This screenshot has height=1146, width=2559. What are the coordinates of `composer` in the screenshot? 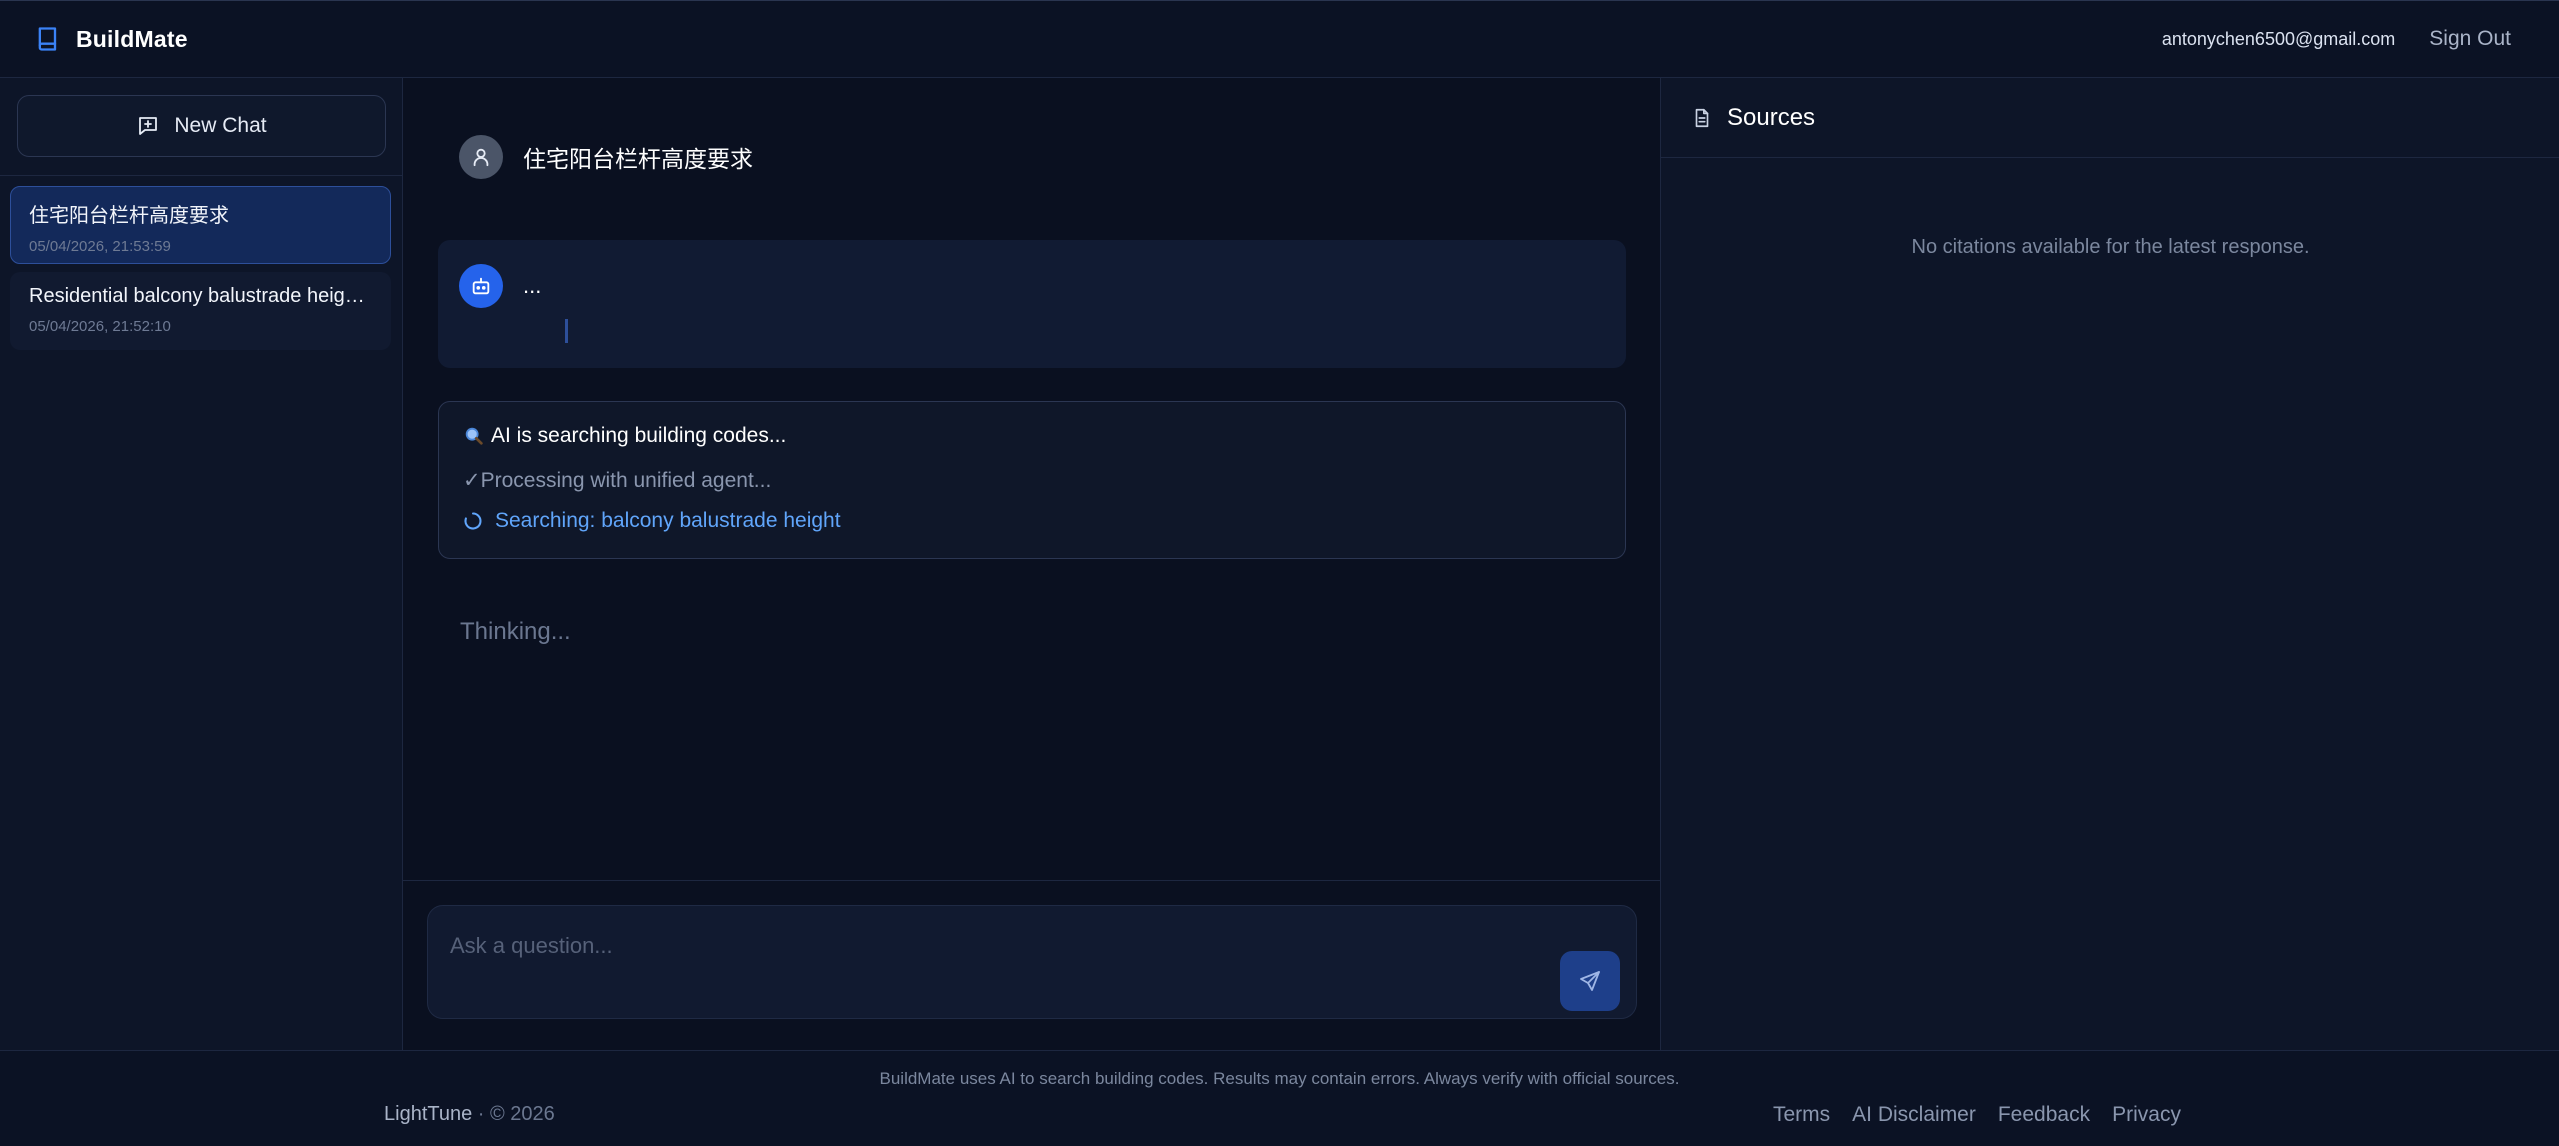 It's located at (1032, 962).